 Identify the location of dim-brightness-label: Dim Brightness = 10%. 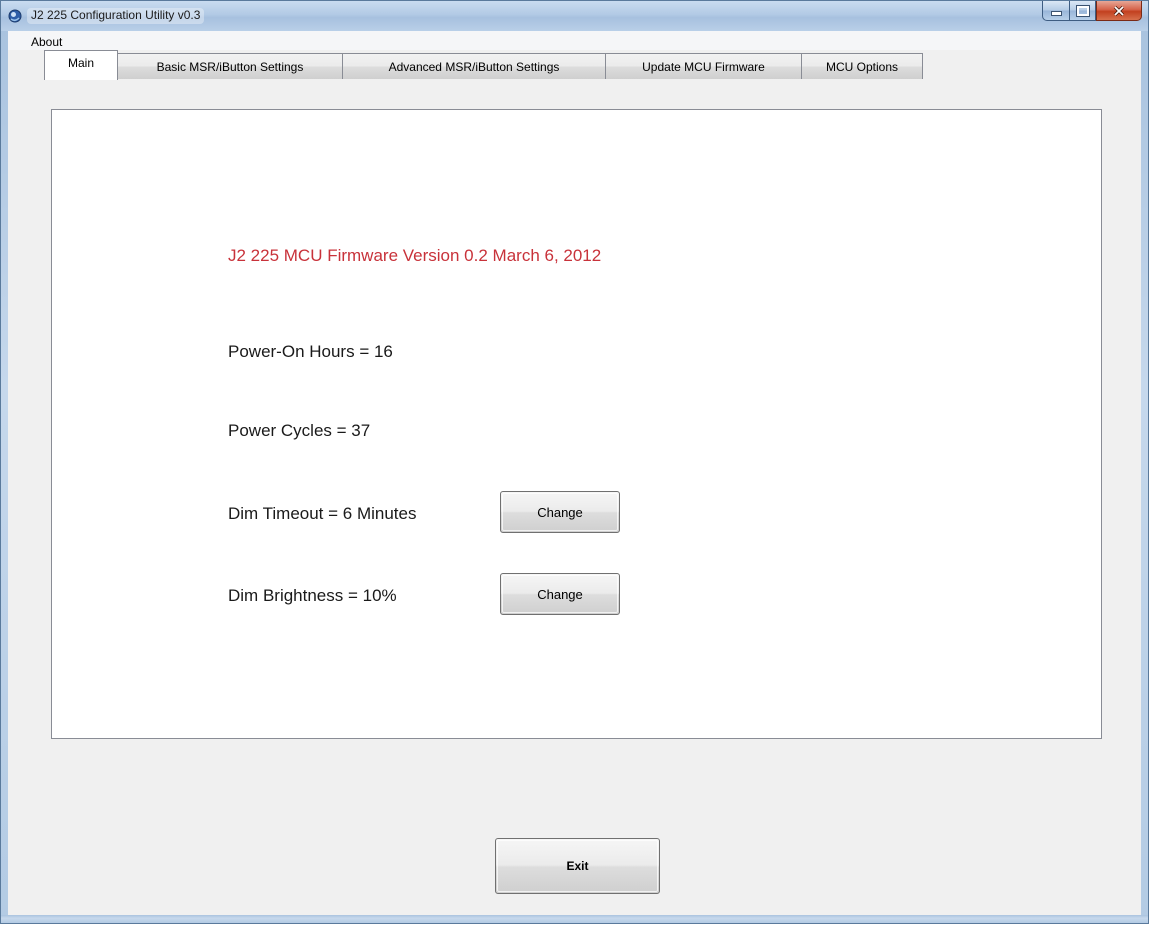
(312, 595).